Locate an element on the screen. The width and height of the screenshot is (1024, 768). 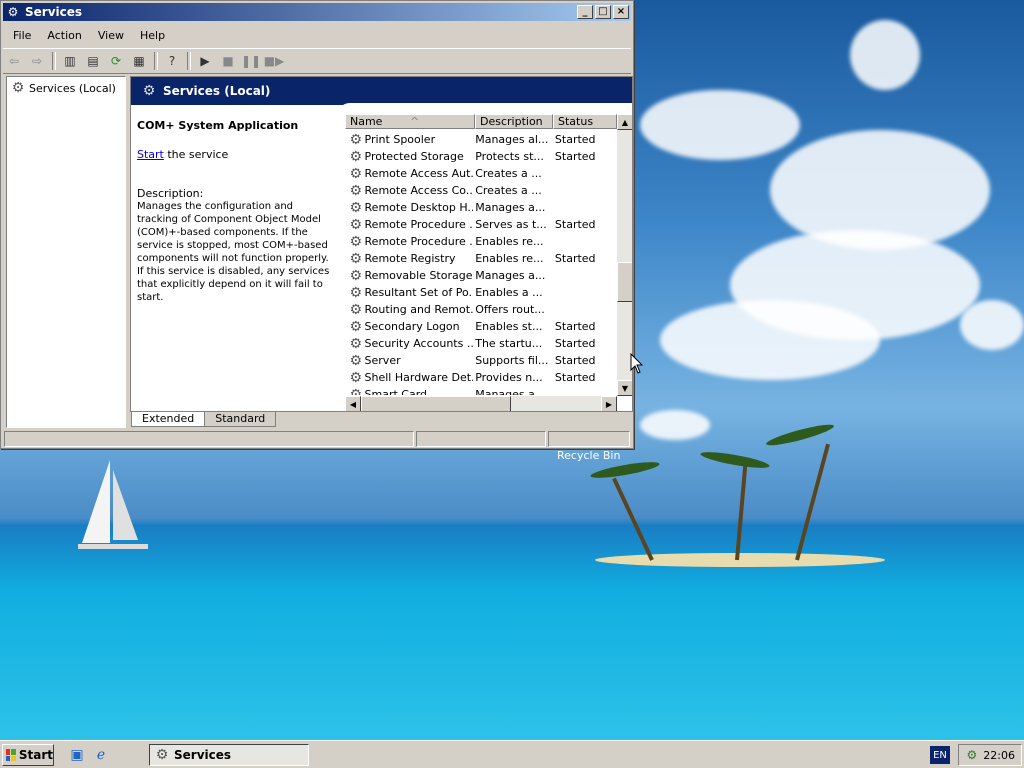
maximize-button: □ is located at coordinates (603, 12).